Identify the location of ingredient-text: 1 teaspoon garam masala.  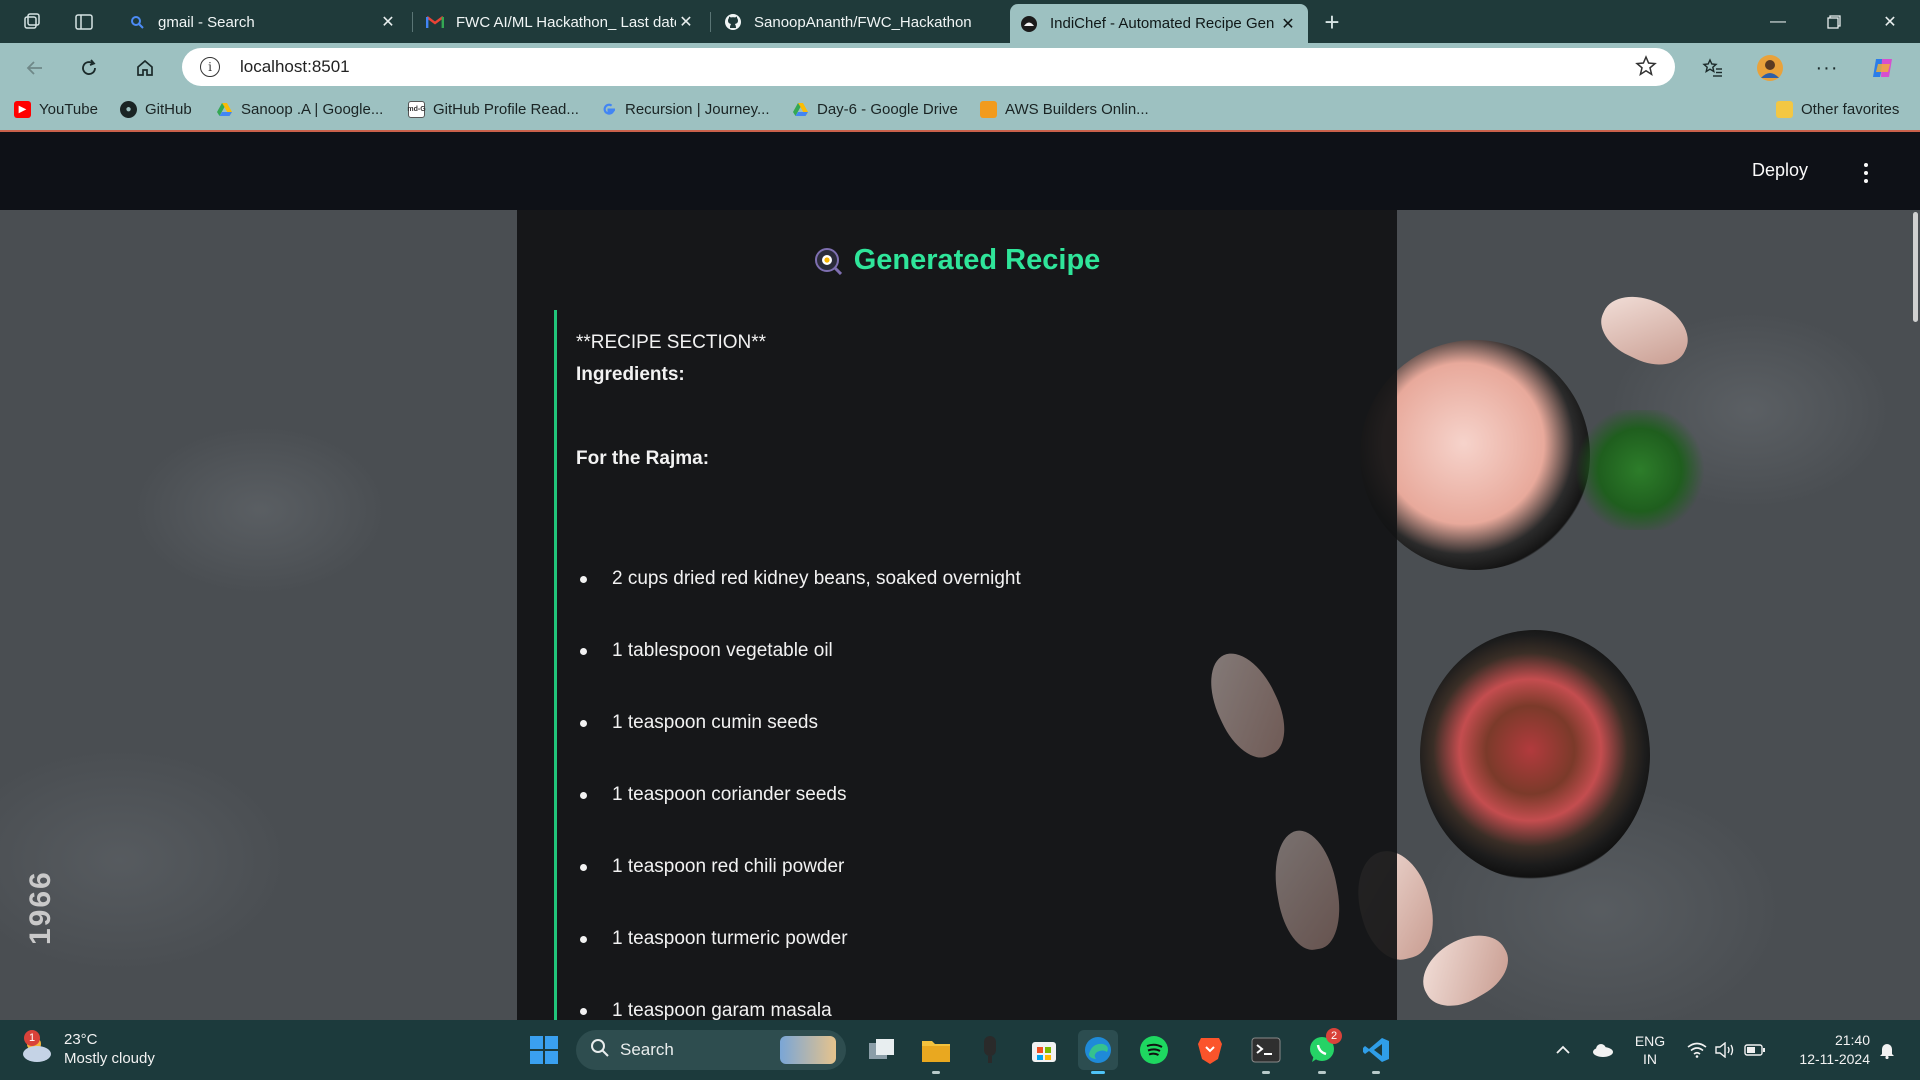
(722, 1010).